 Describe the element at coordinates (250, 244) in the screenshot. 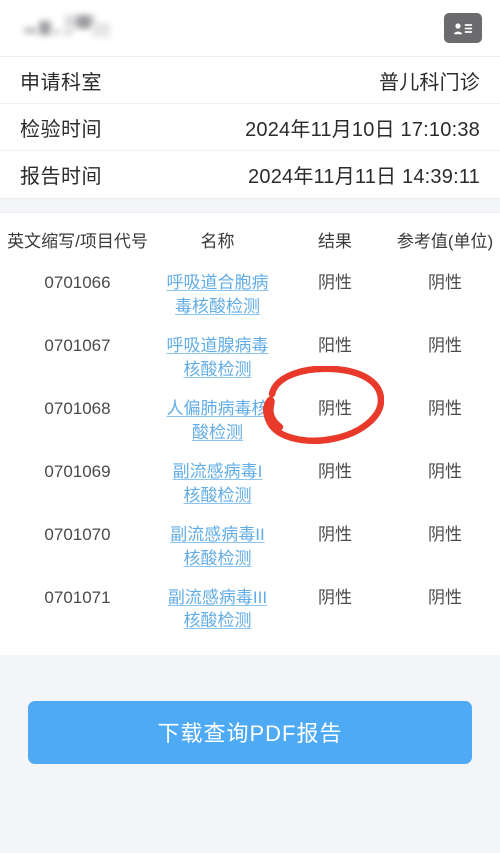

I see `table-header-row: 英文缩写/项目代号 名称 结果 参考值(单位)` at that location.